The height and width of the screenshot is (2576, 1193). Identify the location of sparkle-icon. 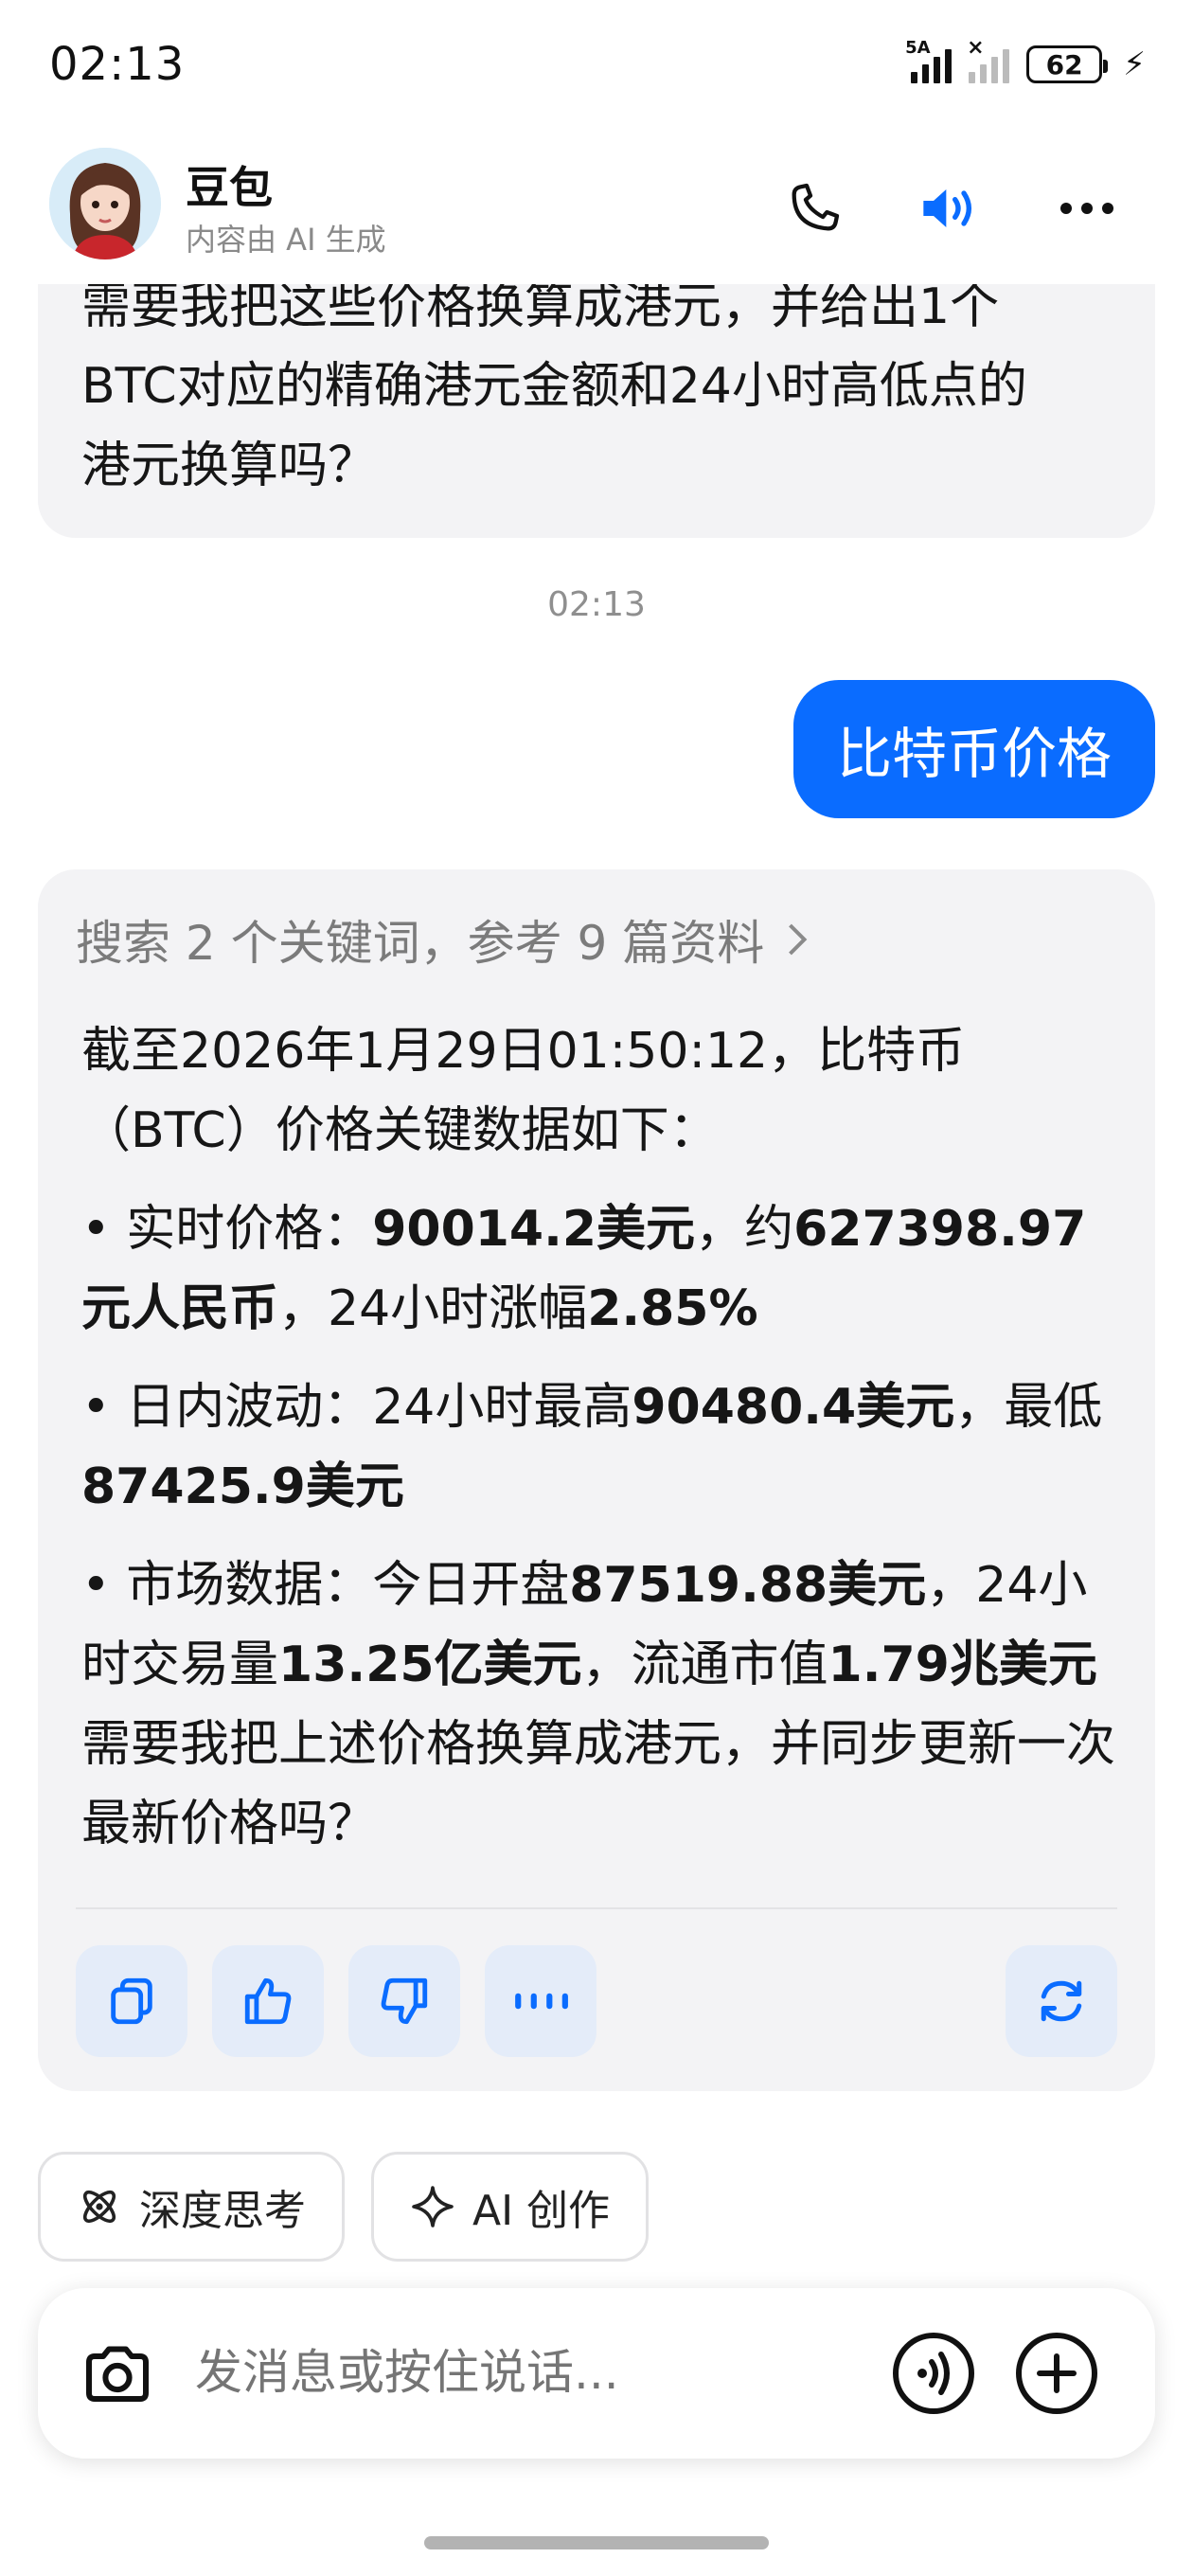
(433, 2206).